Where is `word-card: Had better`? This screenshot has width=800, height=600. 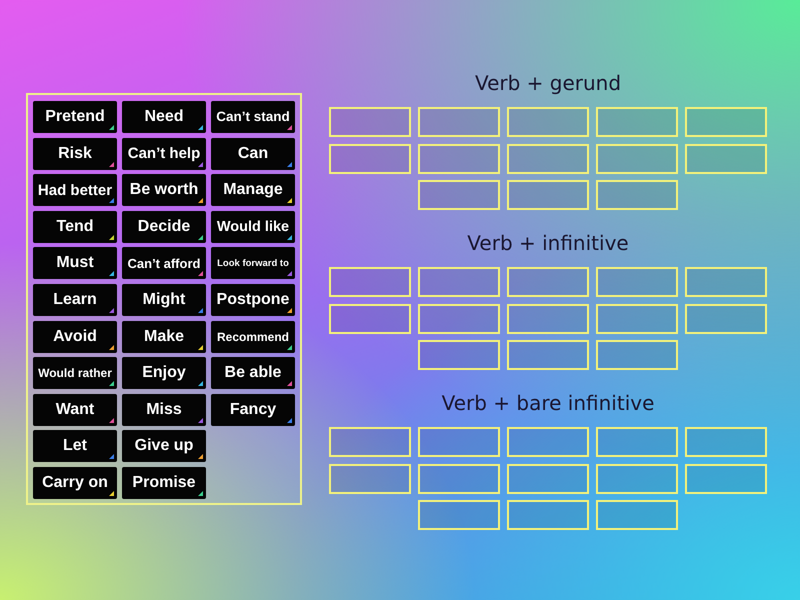
word-card: Had better is located at coordinates (75, 190).